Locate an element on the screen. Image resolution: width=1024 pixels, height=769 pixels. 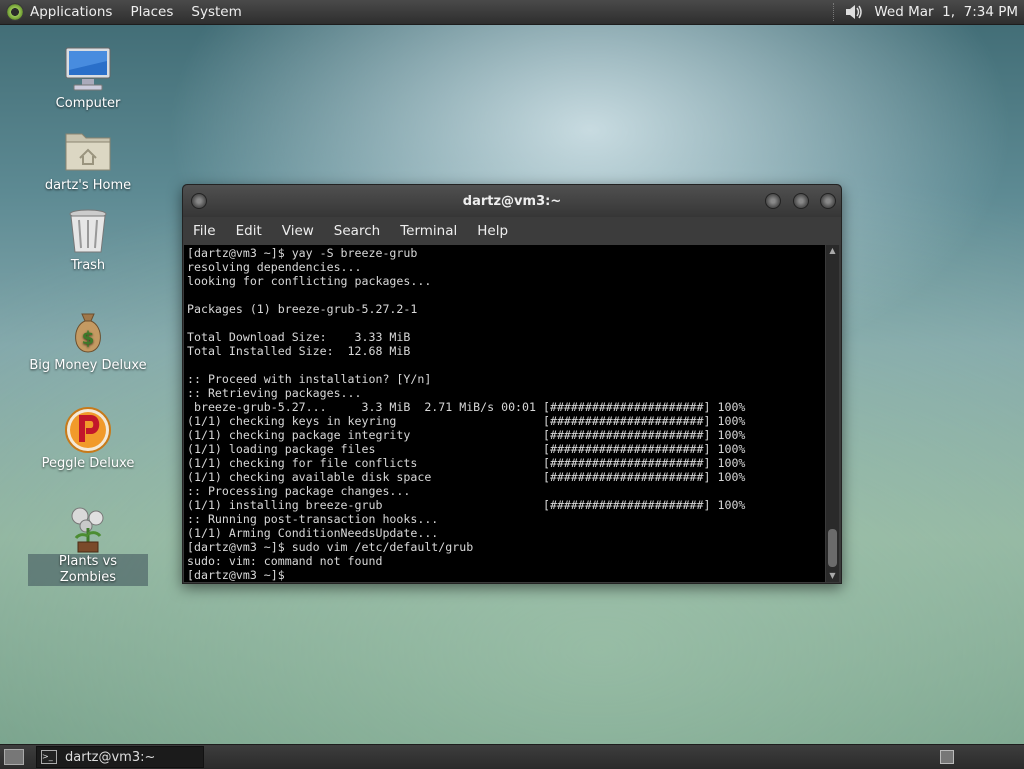
plants-vs-zombies-icon is located at coordinates (88, 528).